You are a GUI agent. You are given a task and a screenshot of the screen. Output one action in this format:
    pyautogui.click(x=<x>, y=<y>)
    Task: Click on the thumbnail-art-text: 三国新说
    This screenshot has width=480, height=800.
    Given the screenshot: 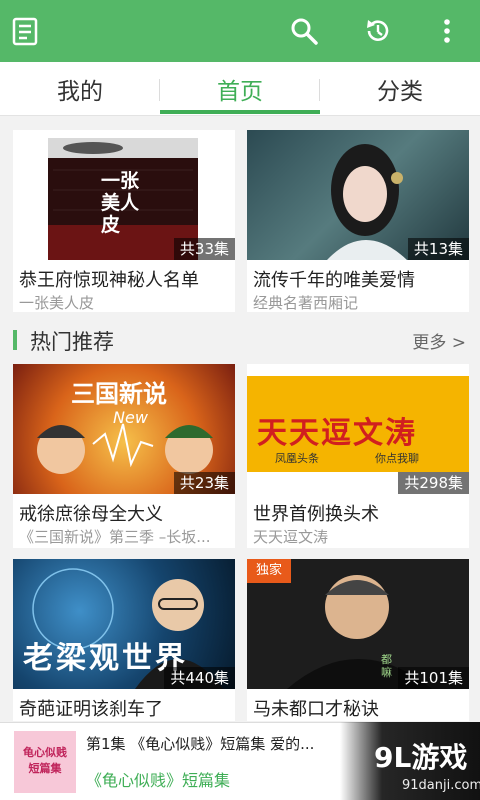 What is the action you would take?
    pyautogui.click(x=119, y=394)
    